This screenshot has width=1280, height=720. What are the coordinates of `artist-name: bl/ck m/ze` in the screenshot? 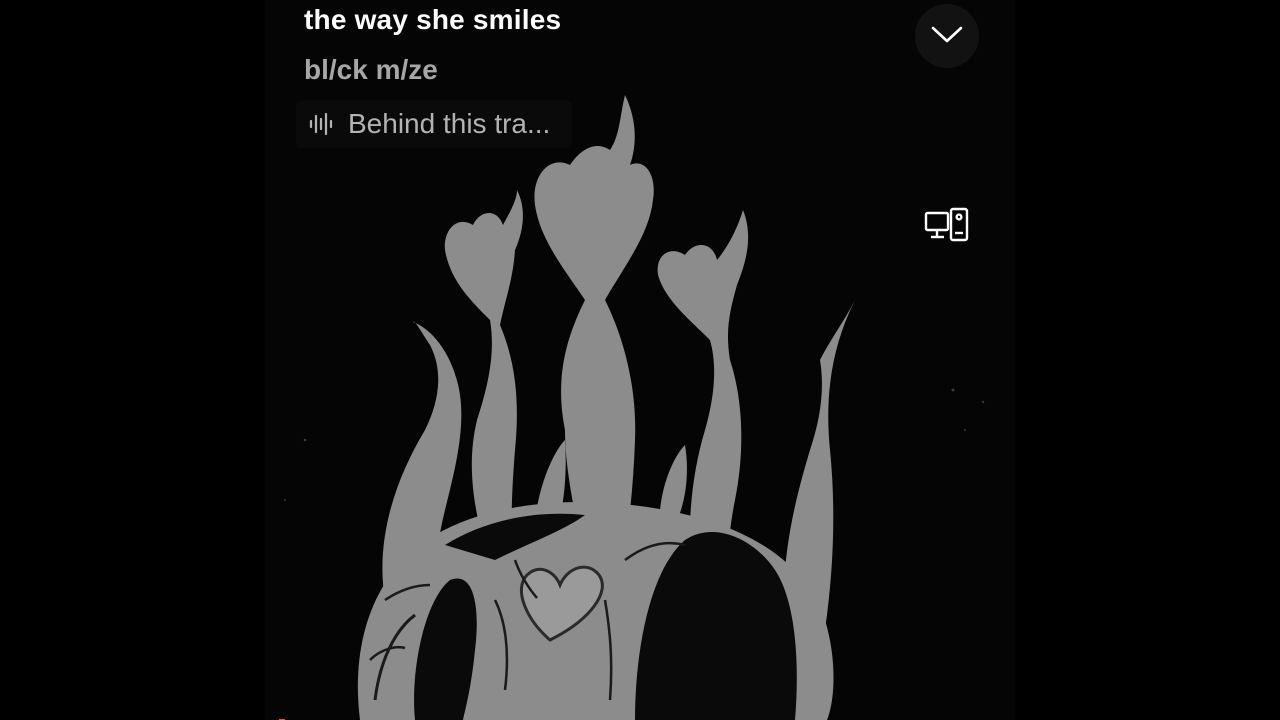 It's located at (371, 70).